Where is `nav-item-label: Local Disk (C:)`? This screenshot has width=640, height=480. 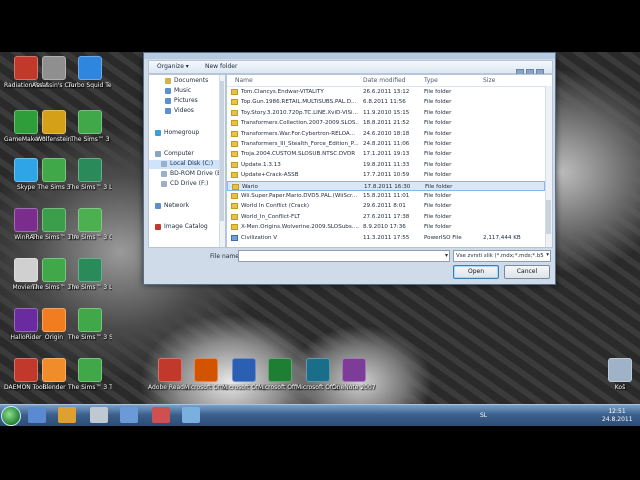 nav-item-label: Local Disk (C:) is located at coordinates (192, 163).